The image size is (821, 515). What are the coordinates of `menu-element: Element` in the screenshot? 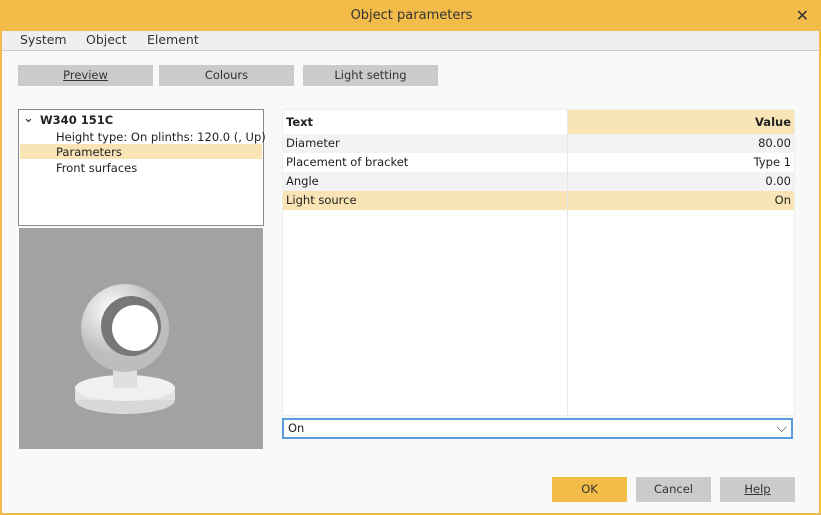 It's located at (173, 39).